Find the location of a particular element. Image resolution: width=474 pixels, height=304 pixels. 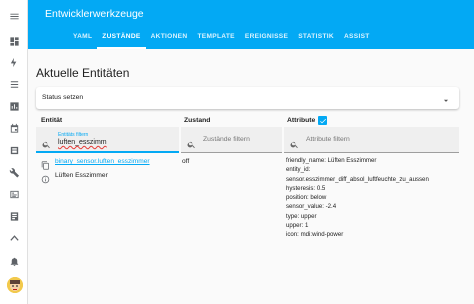

energy-icon is located at coordinates (14, 62).